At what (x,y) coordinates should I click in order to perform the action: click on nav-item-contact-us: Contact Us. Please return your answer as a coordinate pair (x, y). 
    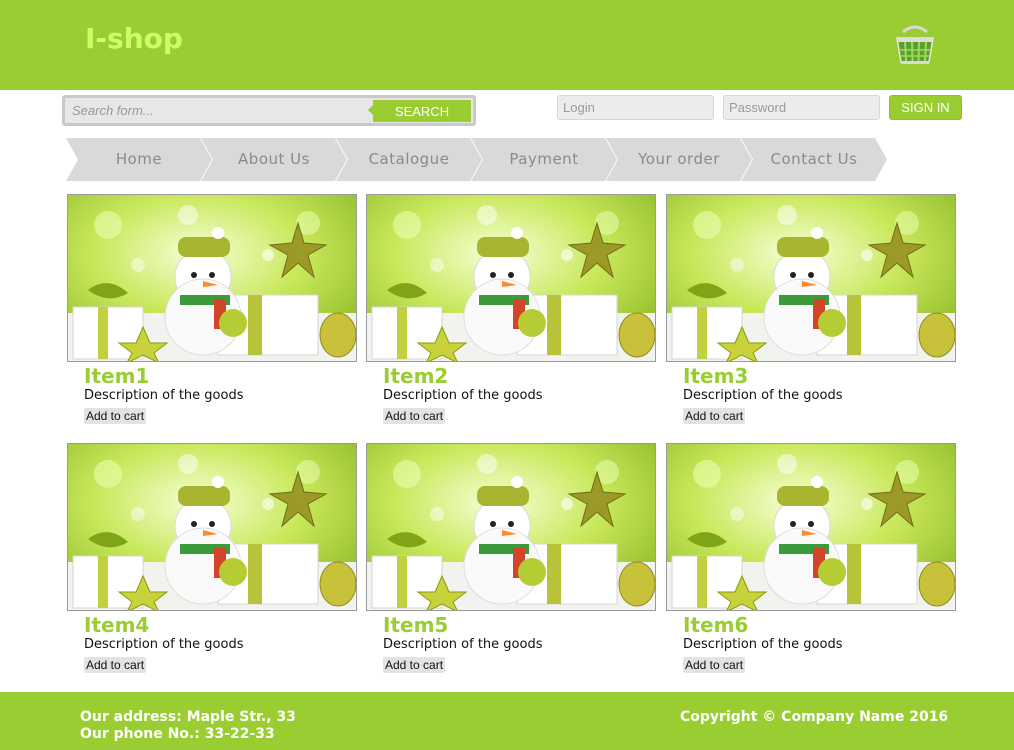
    Looking at the image, I should click on (814, 159).